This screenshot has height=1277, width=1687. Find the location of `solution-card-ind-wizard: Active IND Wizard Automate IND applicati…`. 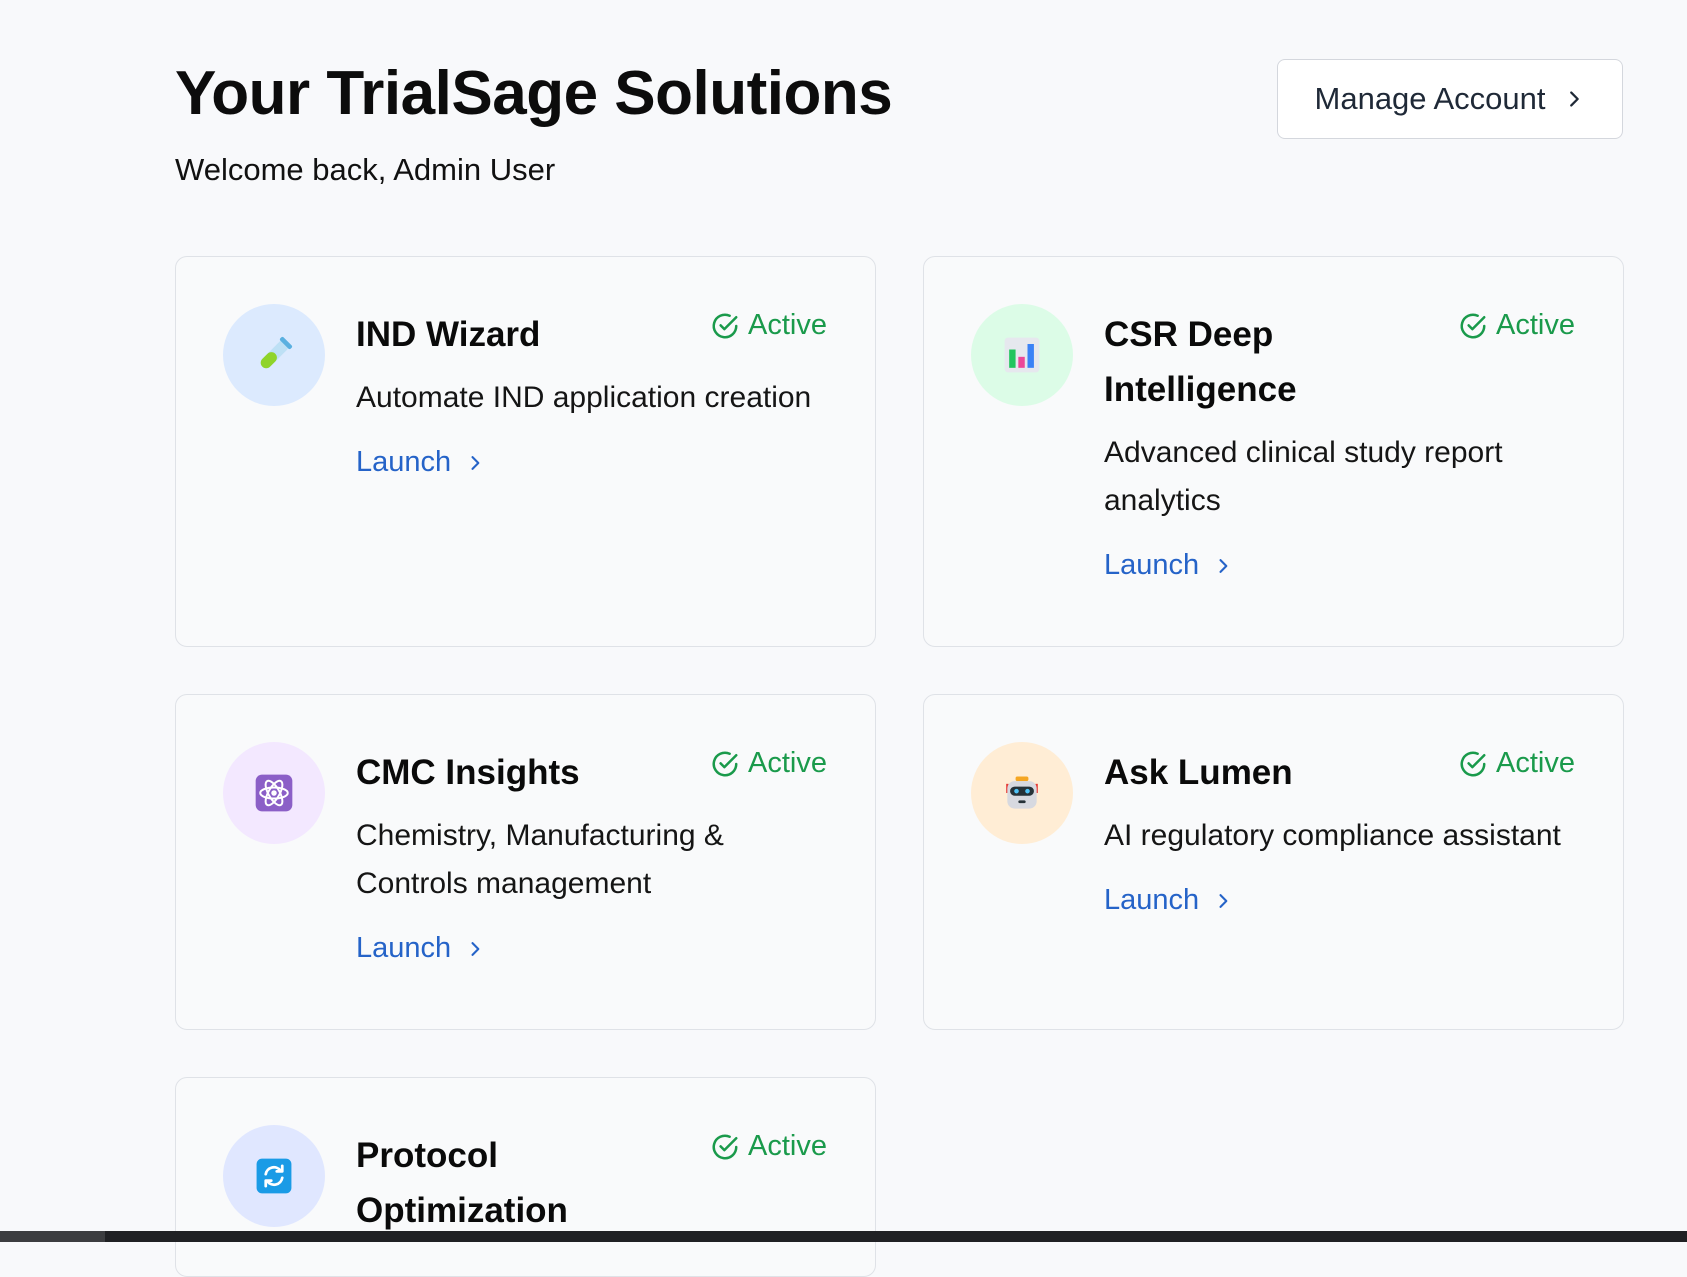

solution-card-ind-wizard: Active IND Wizard Automate IND applicati… is located at coordinates (525, 451).